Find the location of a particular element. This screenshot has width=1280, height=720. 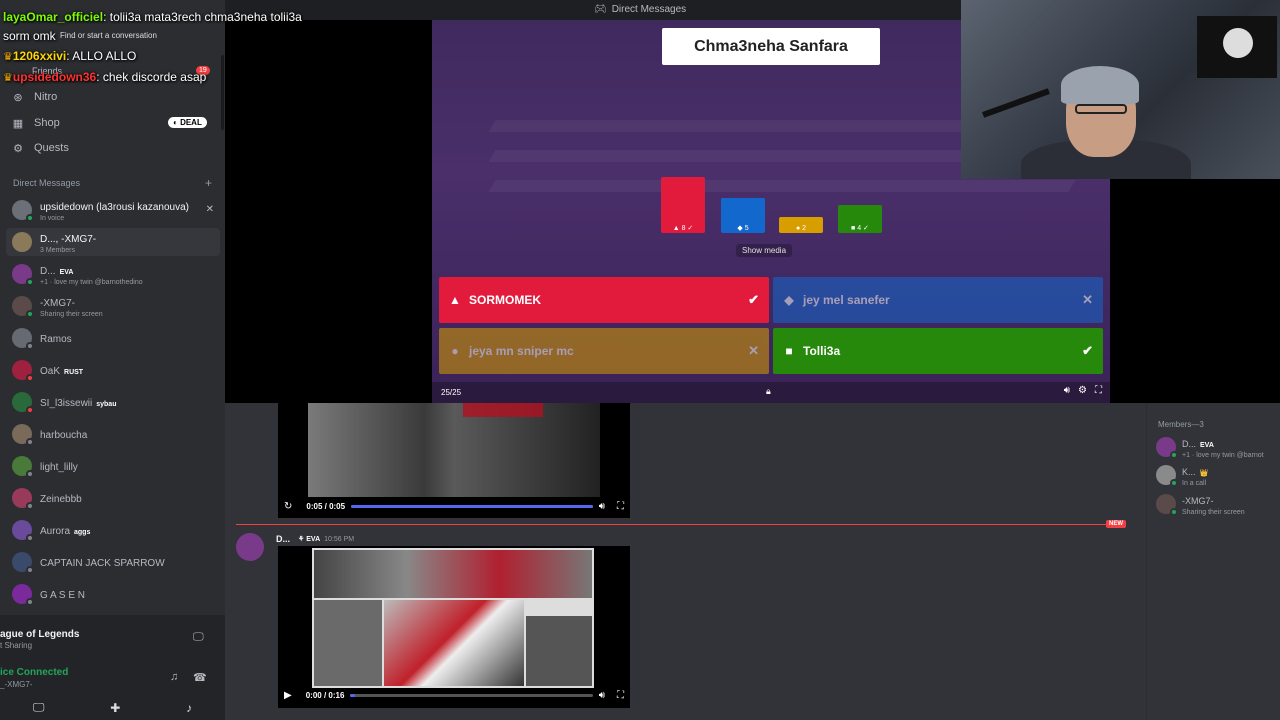

result-bar: ◆ 5 is located at coordinates (743, 215).